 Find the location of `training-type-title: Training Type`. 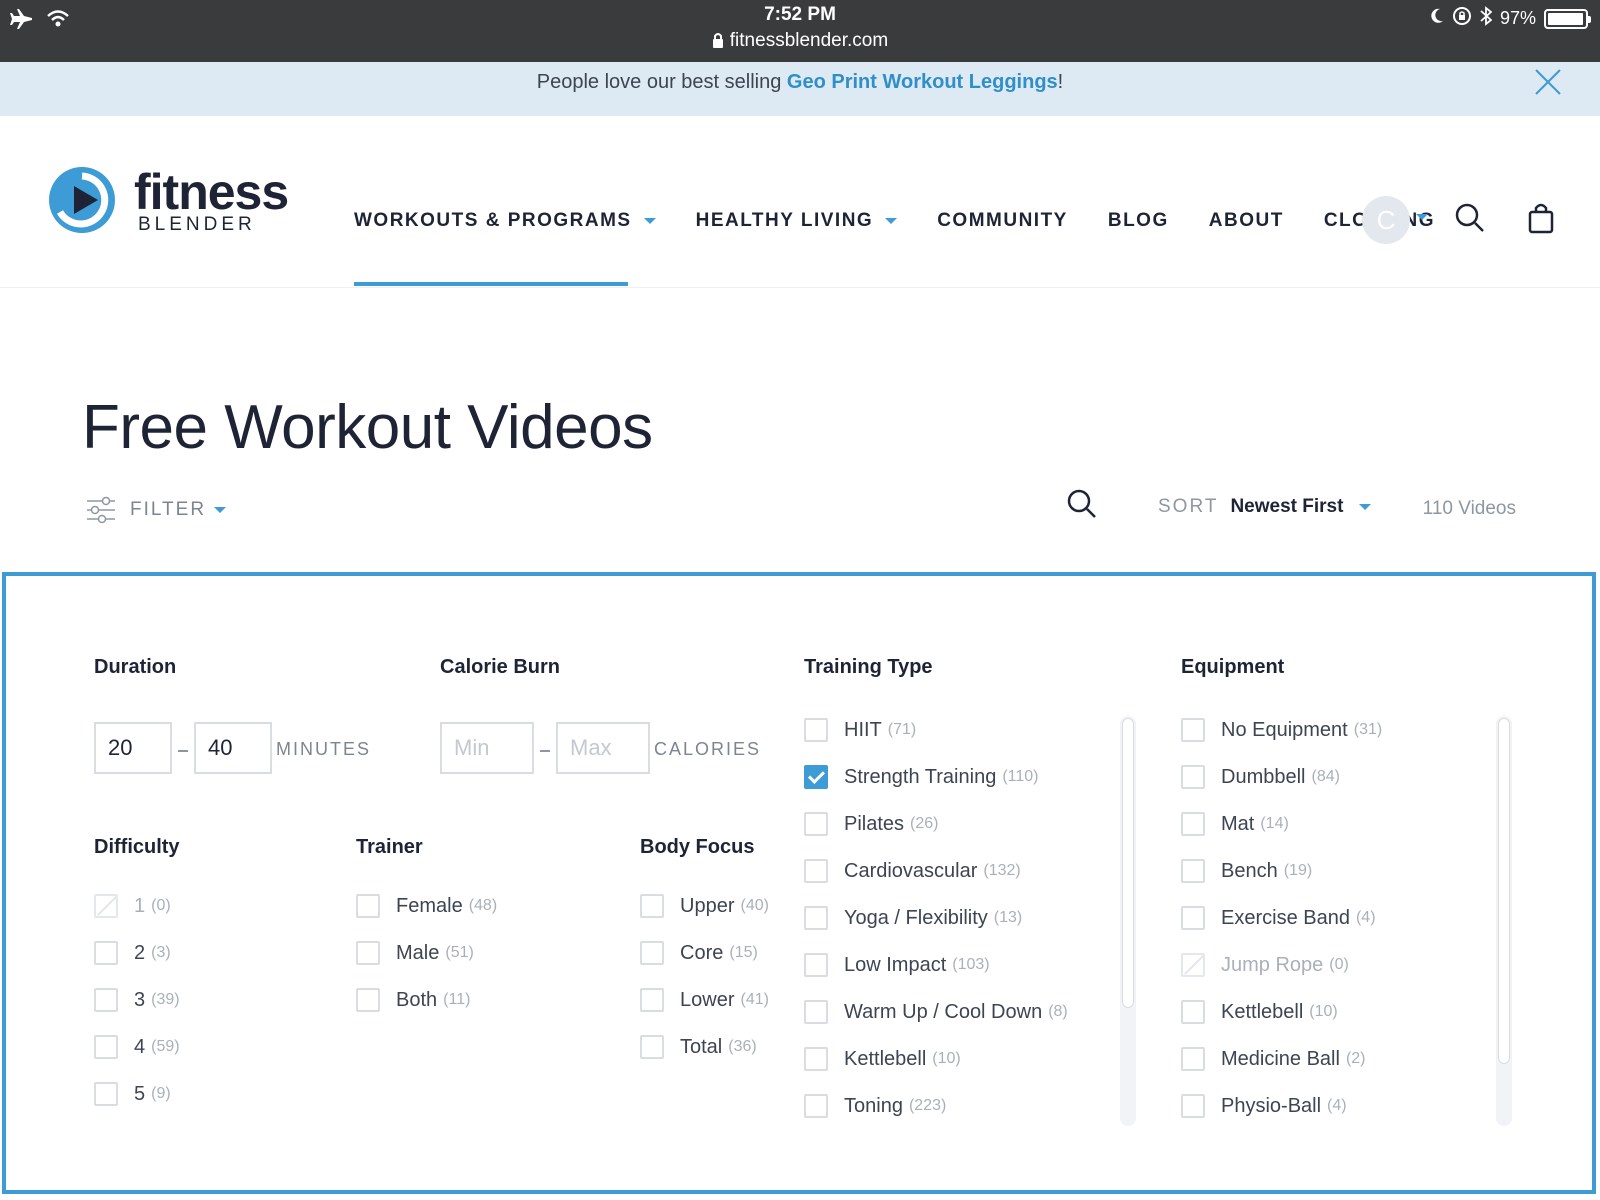

training-type-title: Training Type is located at coordinates (868, 667).